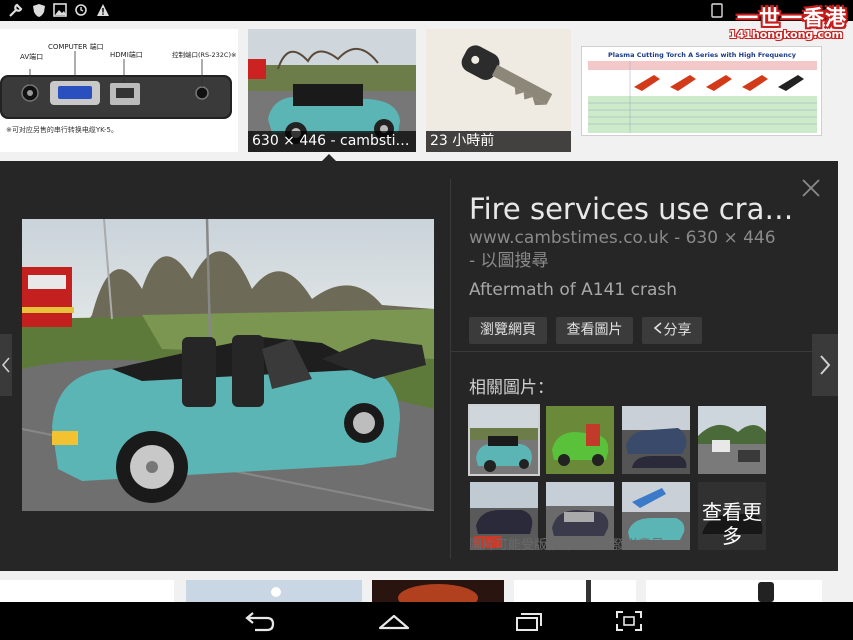  I want to click on recent-apps-button, so click(529, 621).